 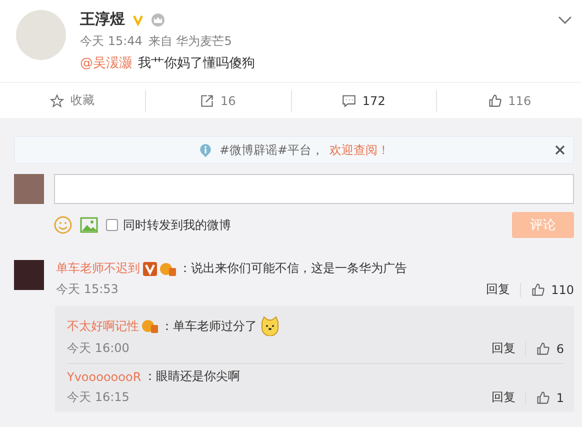 What do you see at coordinates (89, 225) in the screenshot?
I see `image-icon` at bounding box center [89, 225].